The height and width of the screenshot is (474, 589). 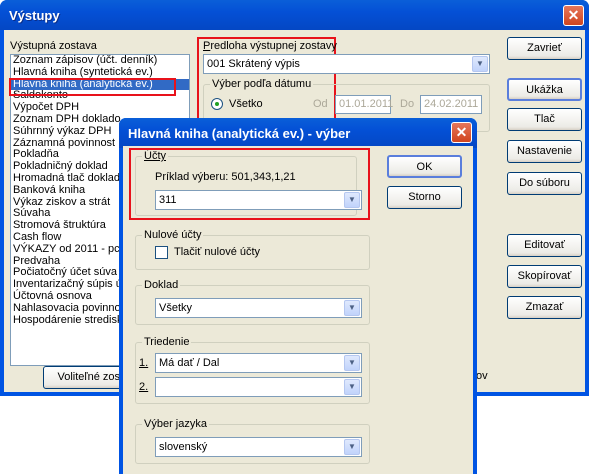 What do you see at coordinates (407, 104) in the screenshot?
I see `to-label: Do` at bounding box center [407, 104].